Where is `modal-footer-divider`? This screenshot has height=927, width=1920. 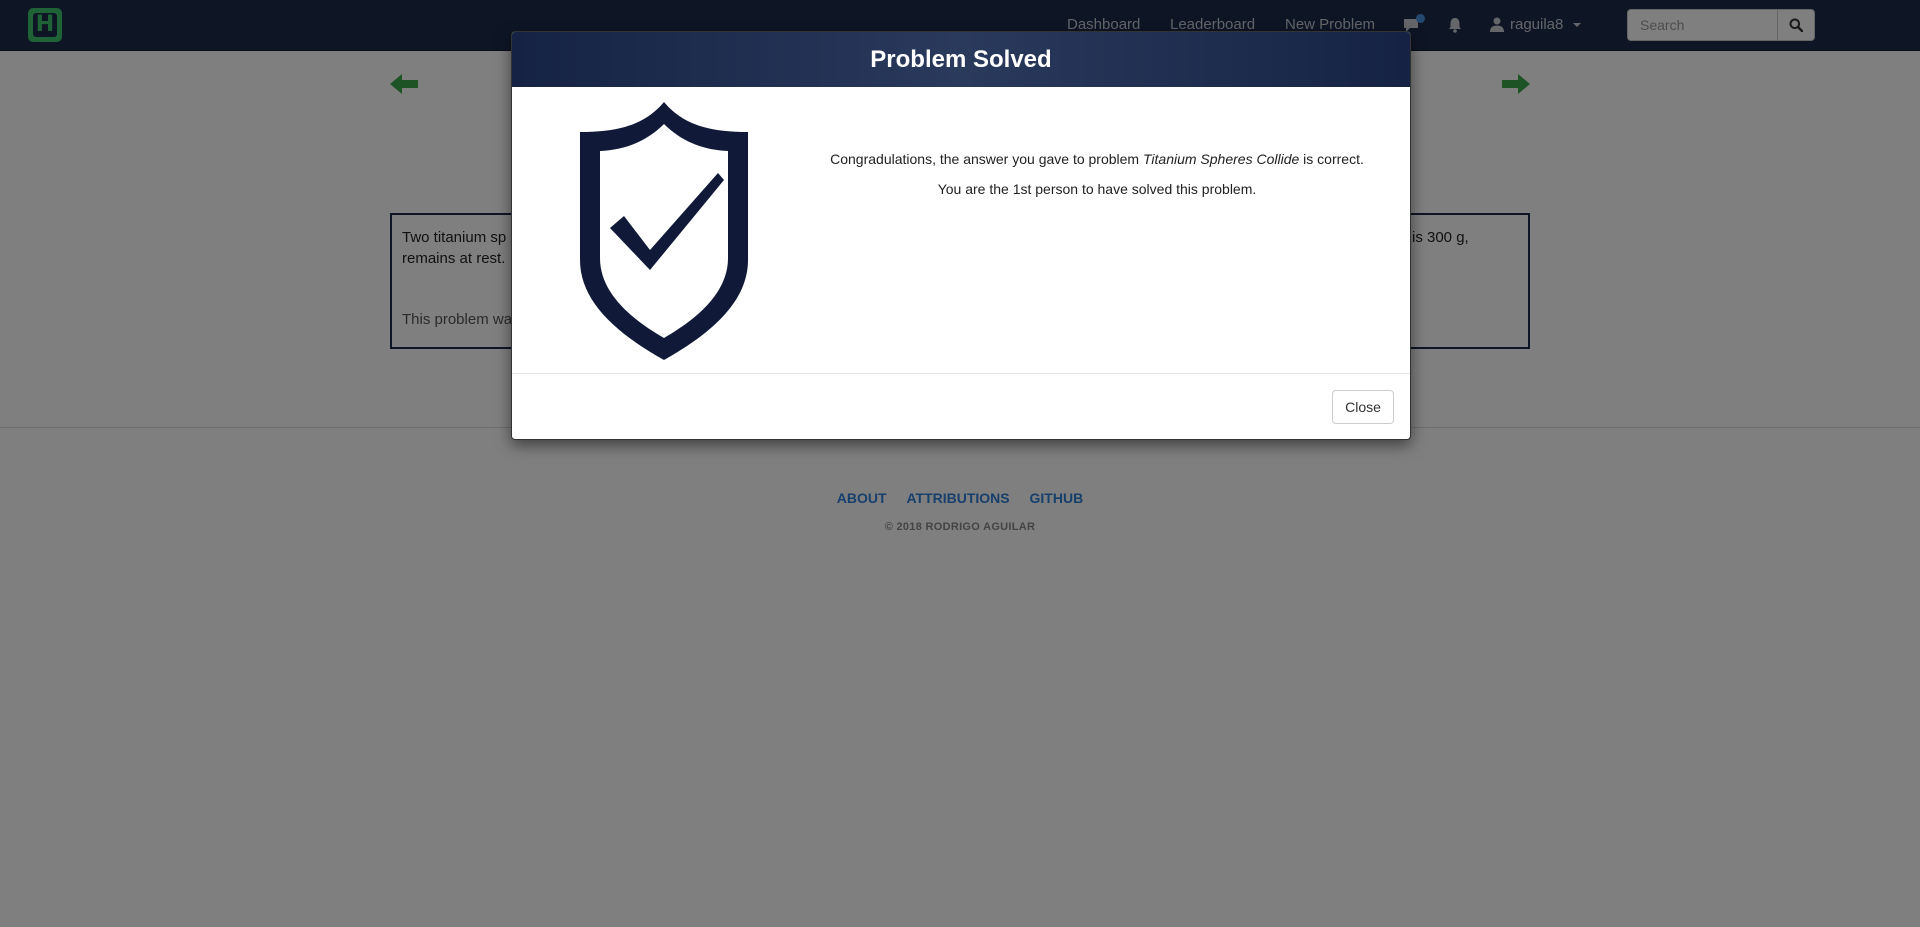 modal-footer-divider is located at coordinates (961, 373).